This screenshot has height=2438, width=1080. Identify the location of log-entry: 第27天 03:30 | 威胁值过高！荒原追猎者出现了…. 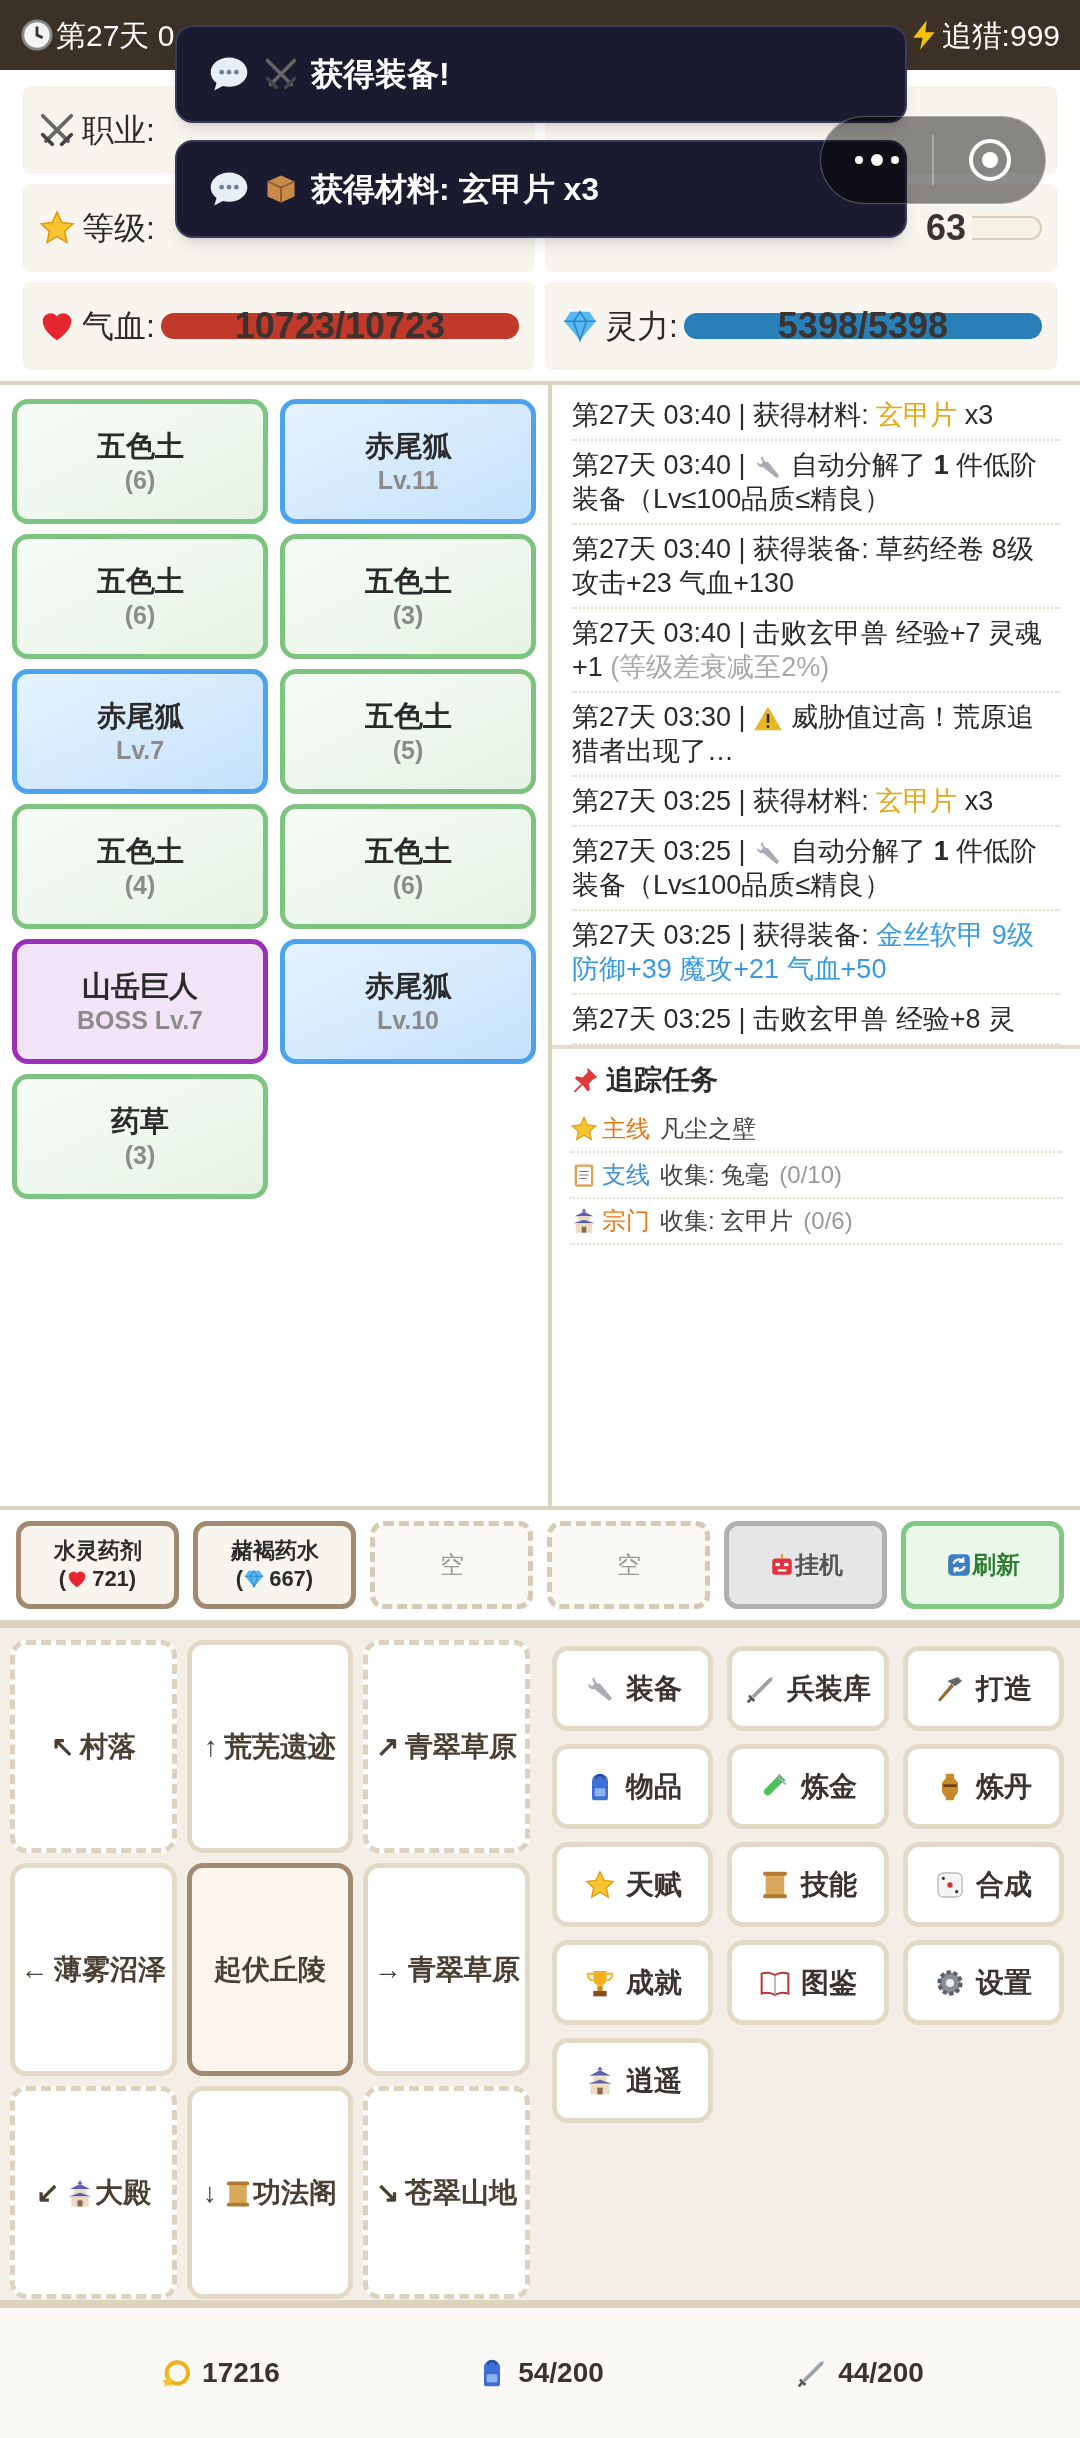
(804, 734).